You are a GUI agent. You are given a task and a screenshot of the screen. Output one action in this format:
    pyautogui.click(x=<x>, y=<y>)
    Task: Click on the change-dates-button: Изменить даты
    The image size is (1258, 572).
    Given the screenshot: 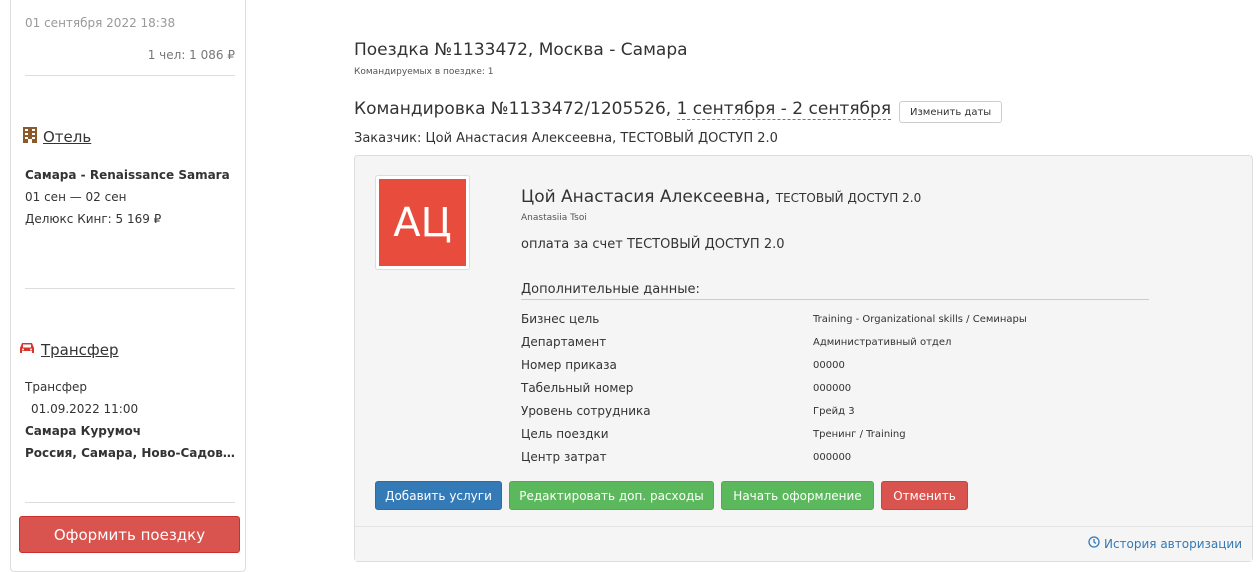 What is the action you would take?
    pyautogui.click(x=951, y=112)
    